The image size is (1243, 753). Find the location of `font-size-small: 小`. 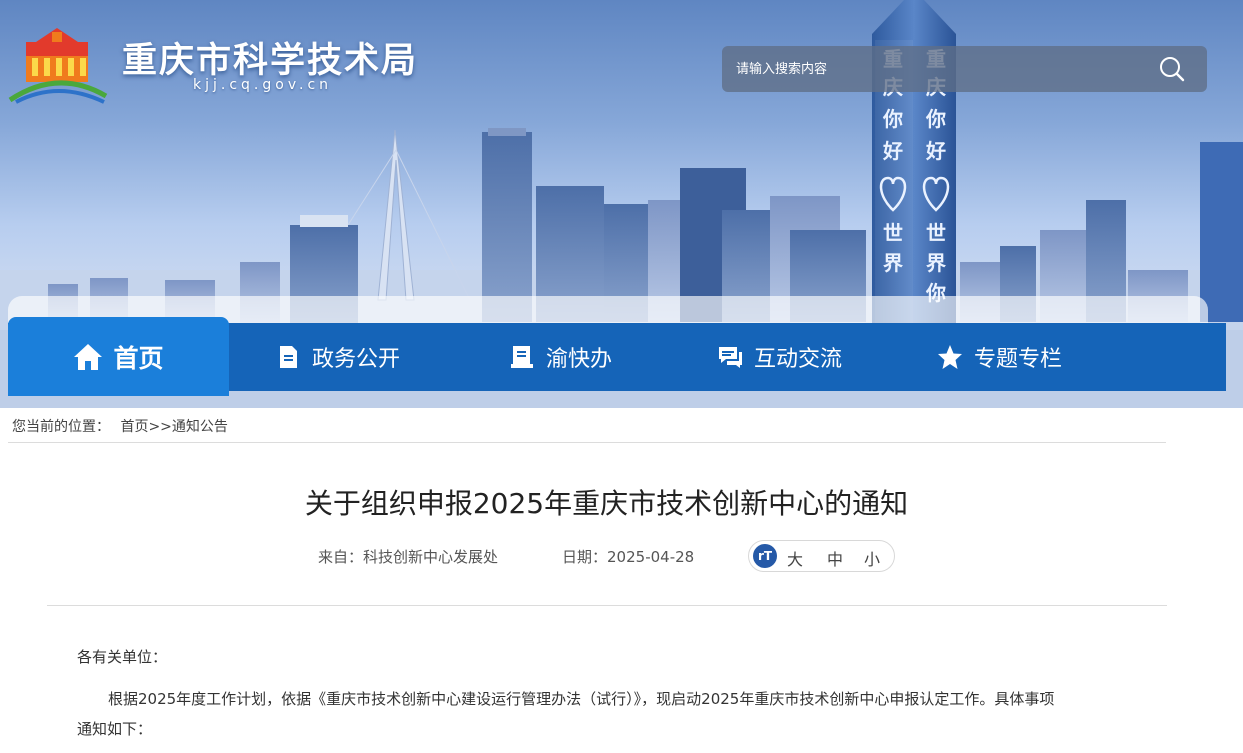

font-size-small: 小 is located at coordinates (872, 558).